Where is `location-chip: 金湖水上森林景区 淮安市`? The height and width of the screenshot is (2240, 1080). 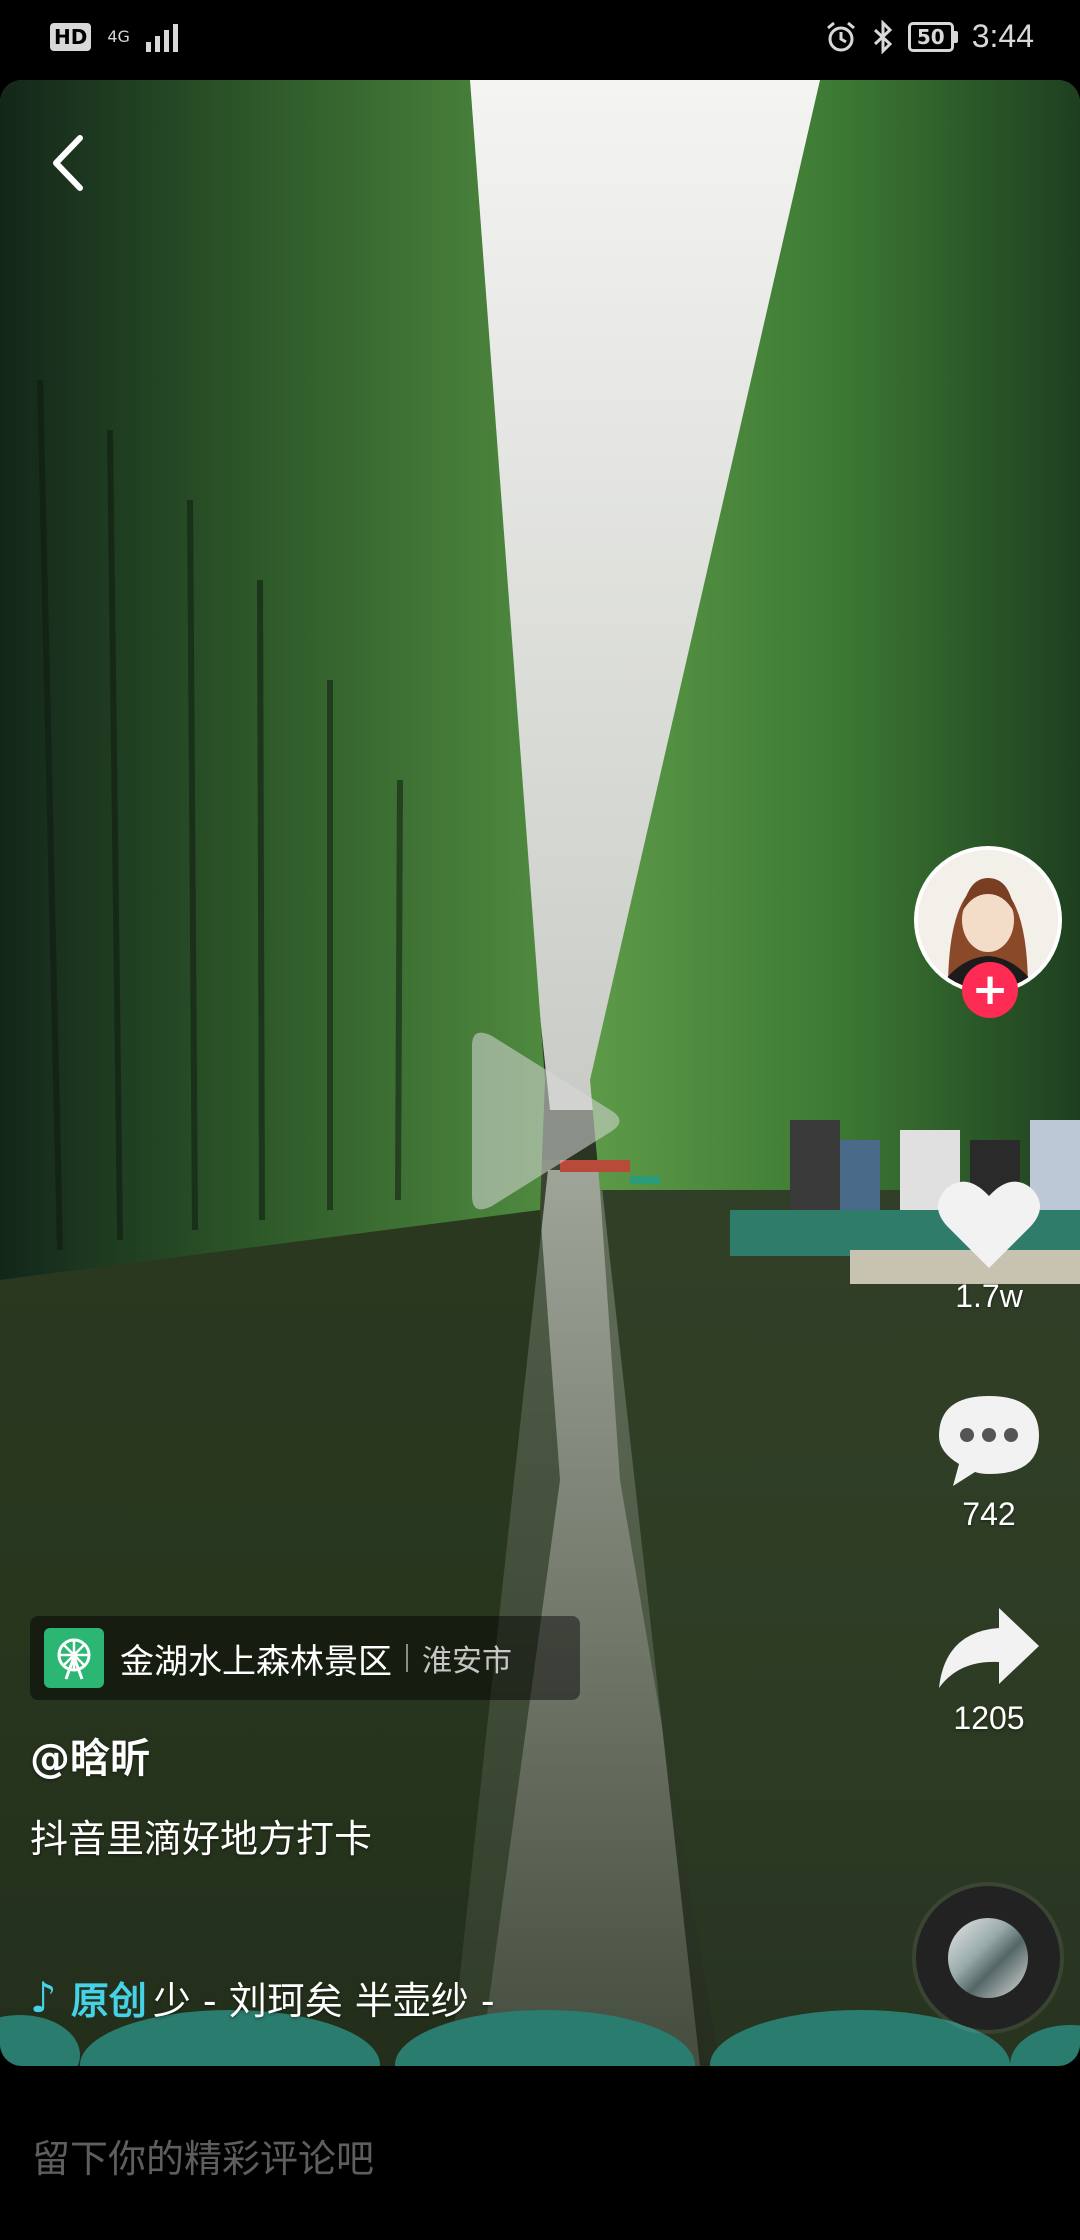 location-chip: 金湖水上森林景区 淮安市 is located at coordinates (305, 1658).